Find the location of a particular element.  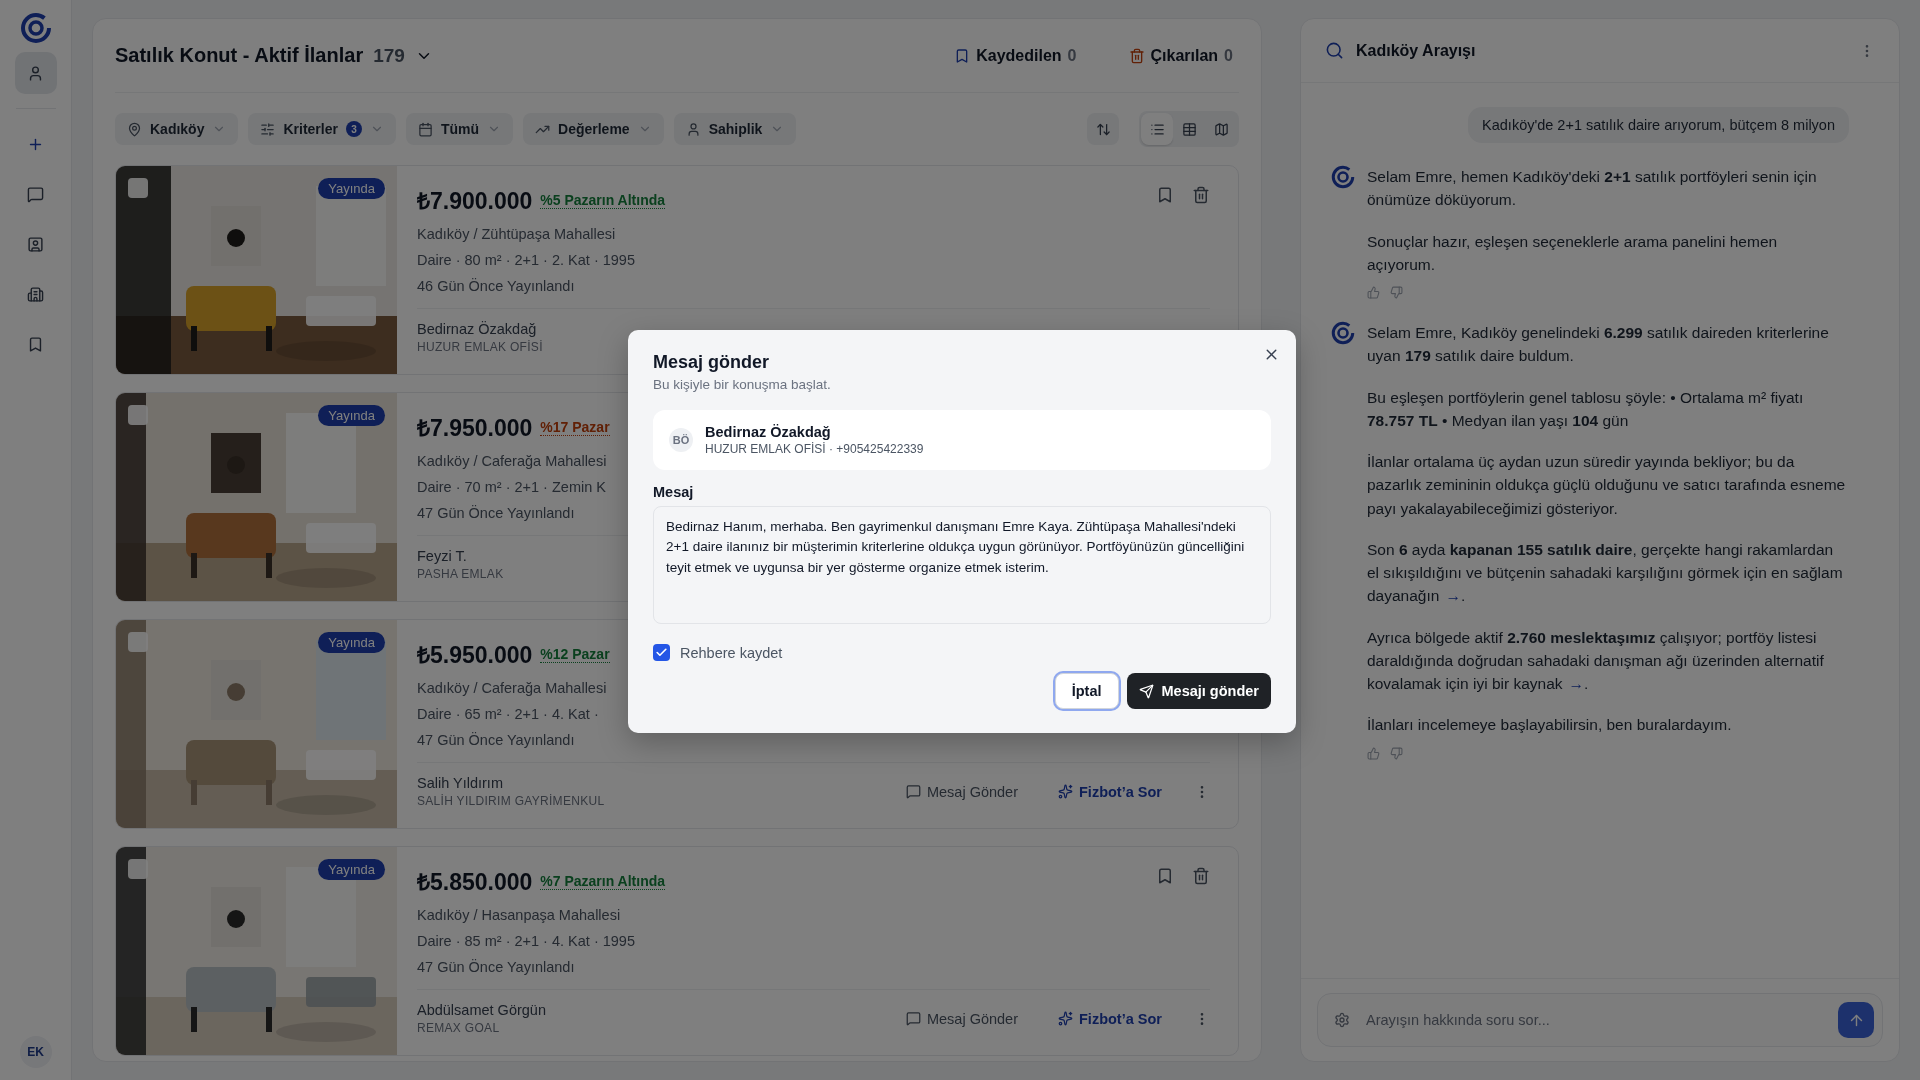

assistant-message: Selam Emre, Kadıköy genelindeki 6.299 satılık daireden kriterlerine uyan 179 satılık daire buldum. is located at coordinates (1598, 345).